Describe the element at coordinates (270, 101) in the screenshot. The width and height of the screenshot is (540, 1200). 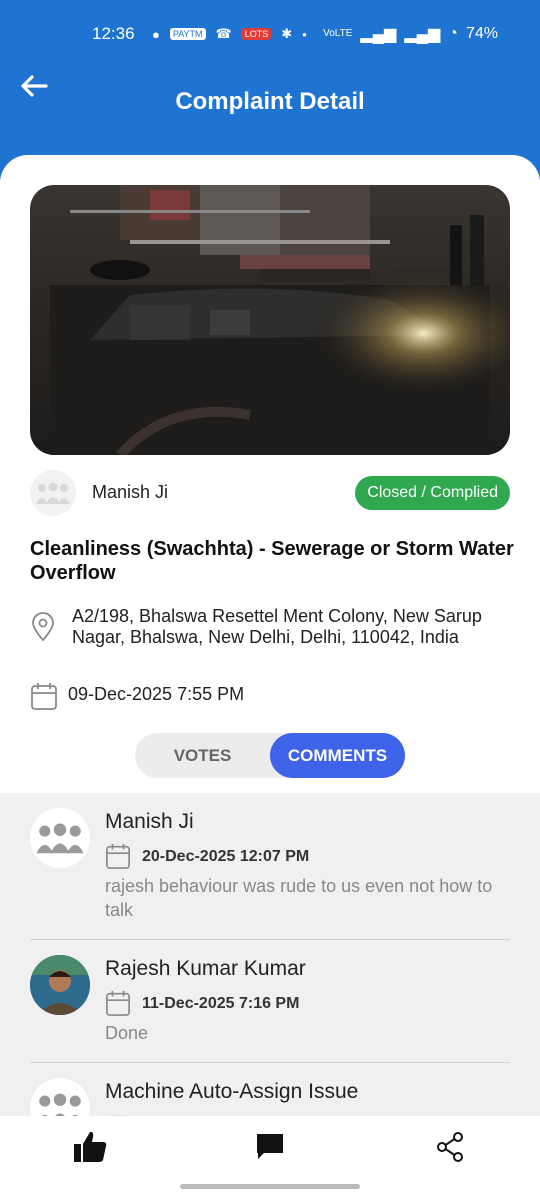
I see `page-title: Complaint Detail` at that location.